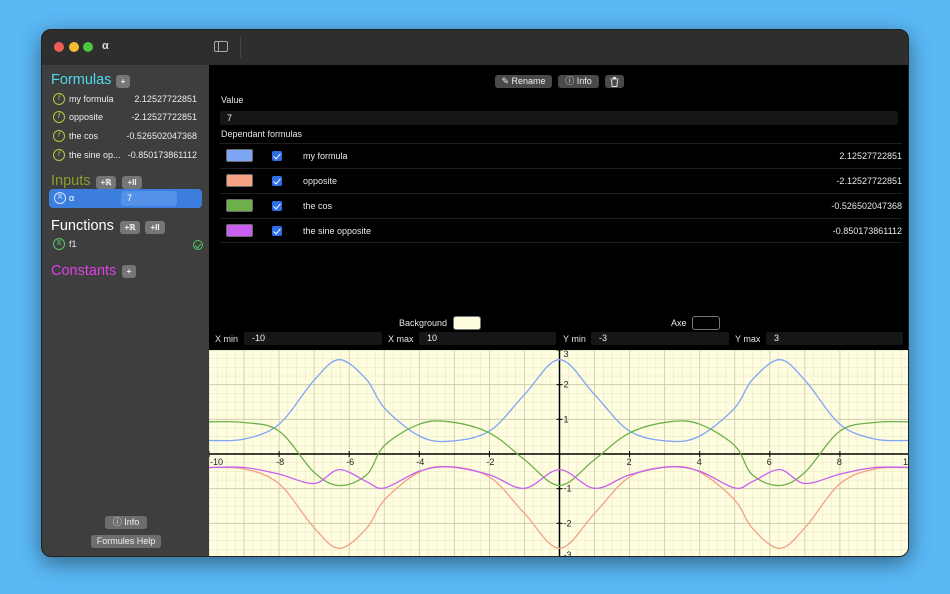  I want to click on constants-section-title: Constants, so click(84, 271).